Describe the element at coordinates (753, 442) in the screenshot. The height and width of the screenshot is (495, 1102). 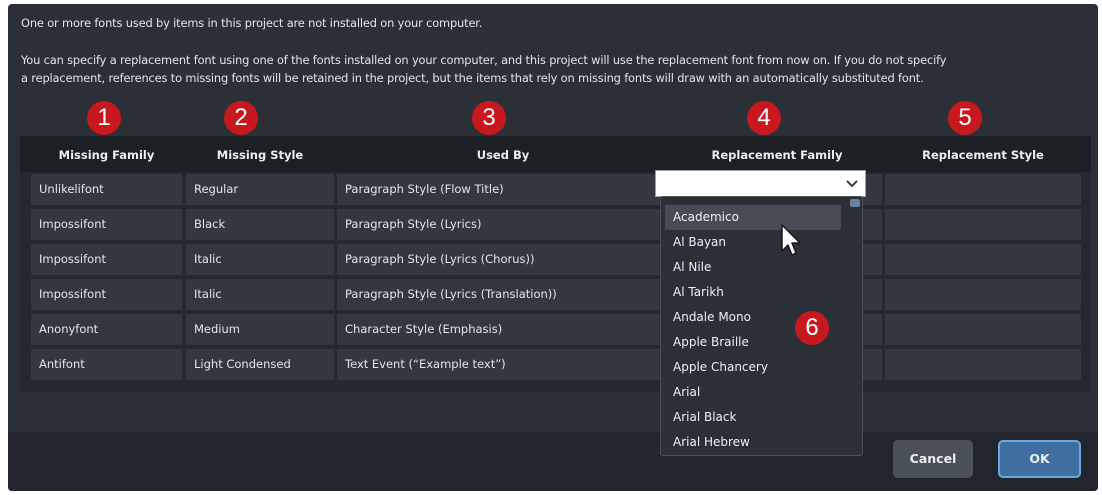
I see `font-option-arial-hebrew: Arial Hebrew` at that location.